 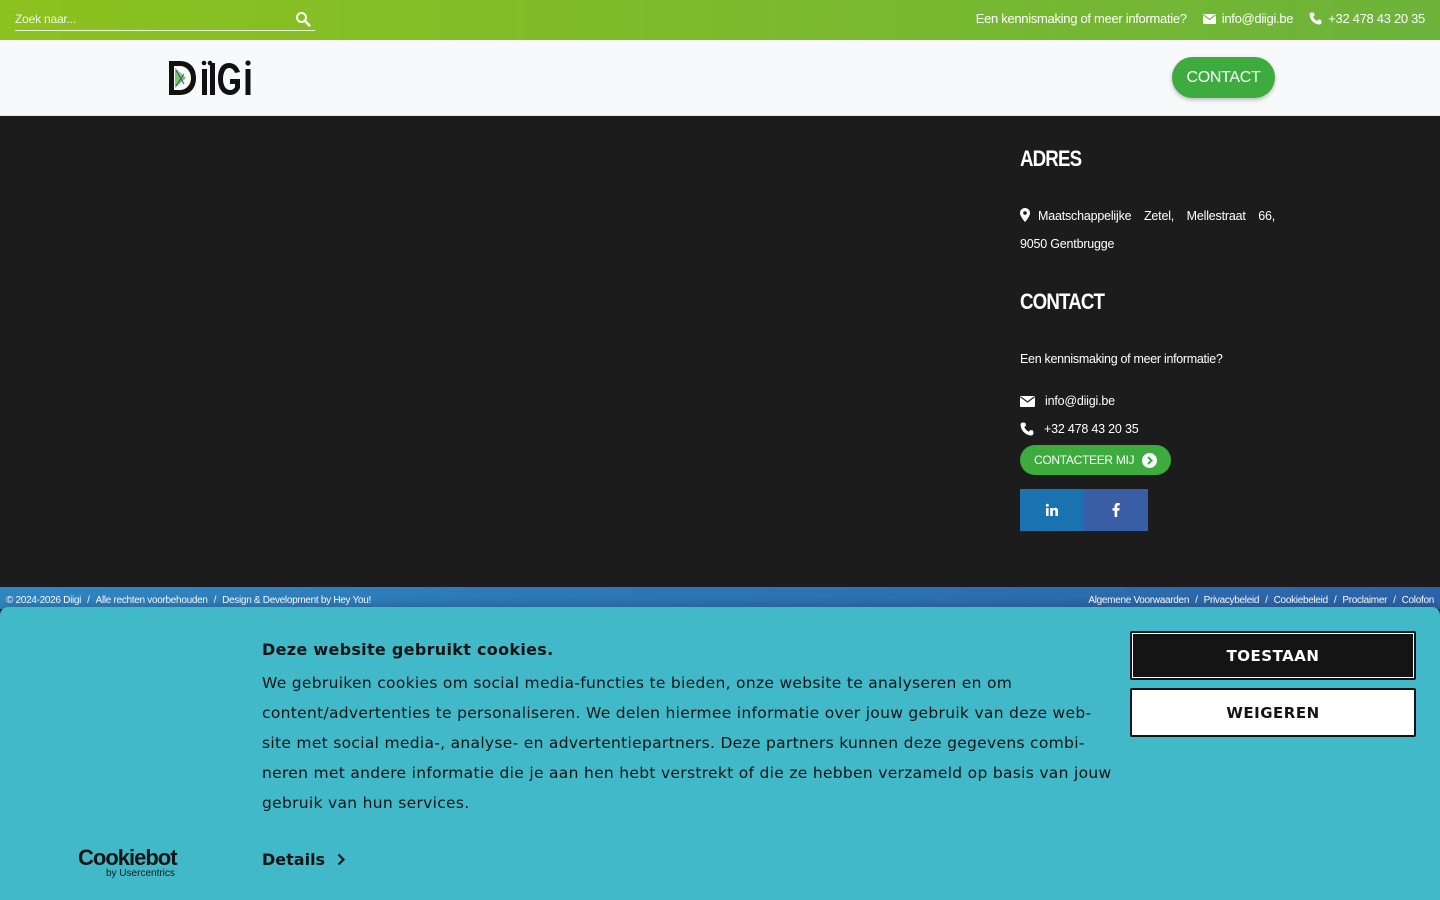 What do you see at coordinates (1091, 429) in the screenshot?
I see `contact-phone: +32 478 43 20 35` at bounding box center [1091, 429].